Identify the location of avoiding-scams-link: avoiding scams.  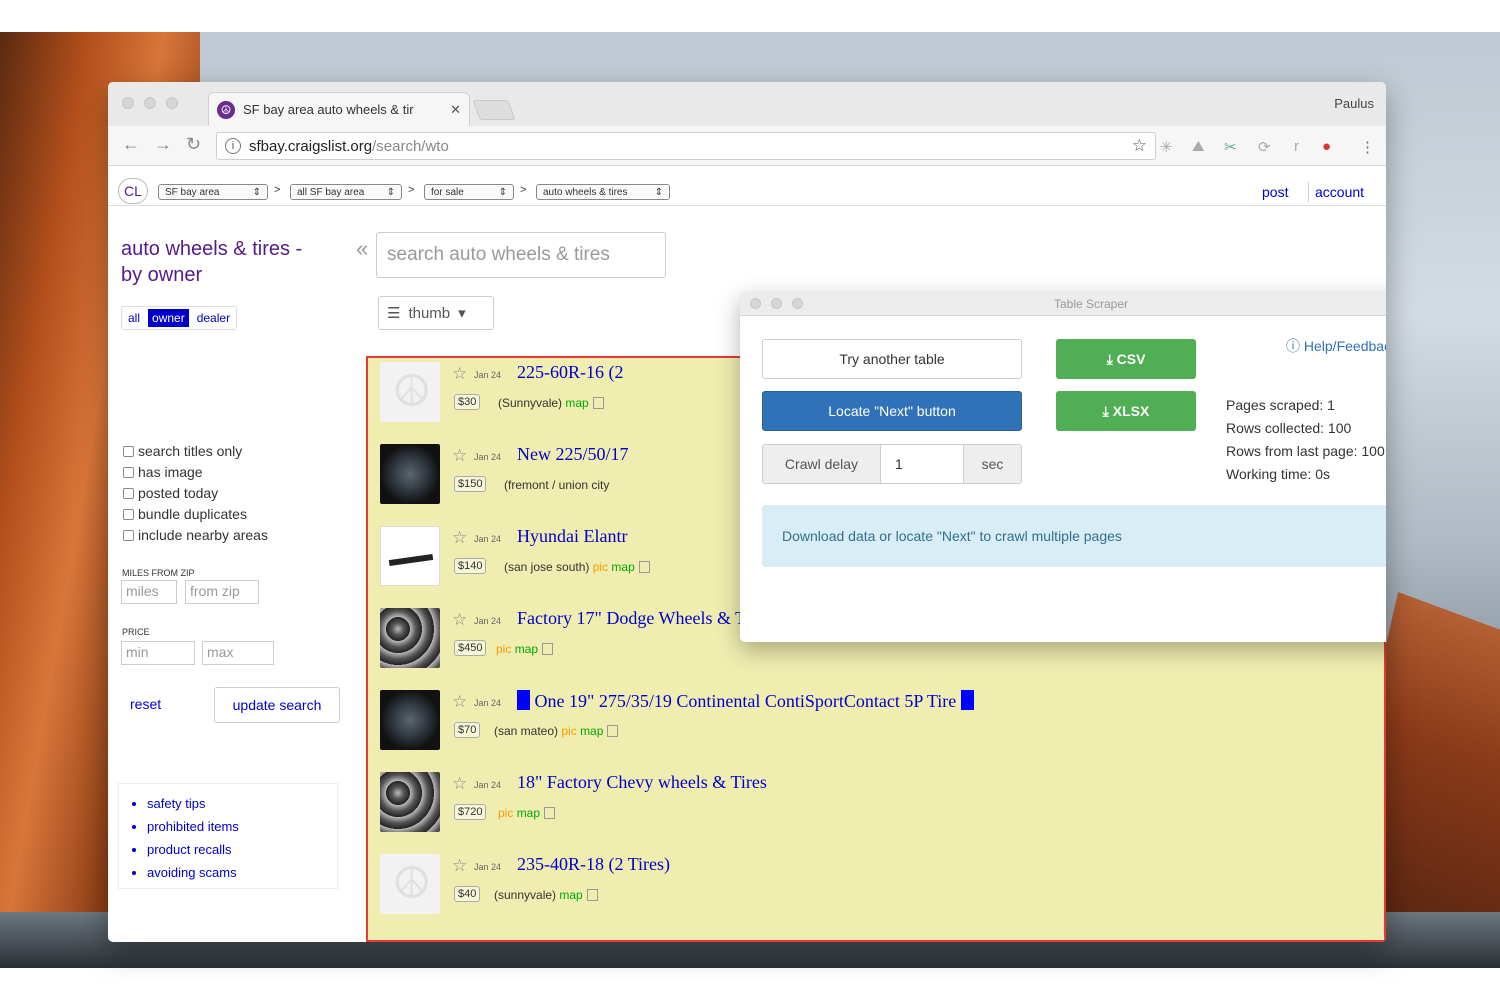
(235, 872).